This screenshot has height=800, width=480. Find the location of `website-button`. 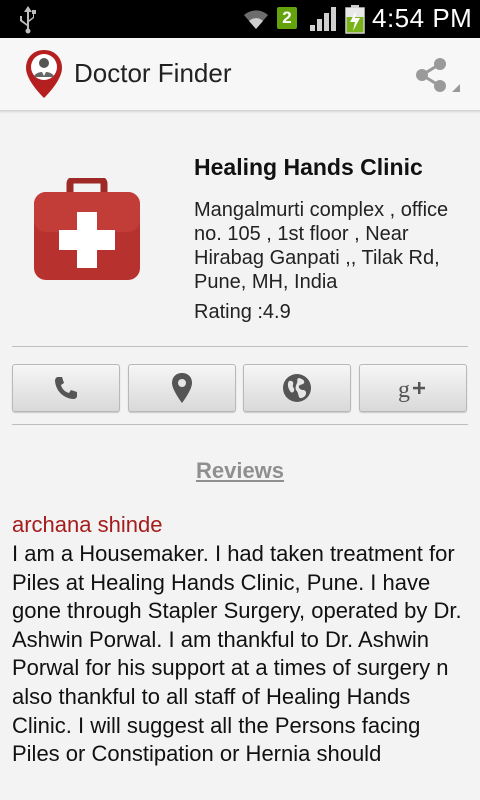

website-button is located at coordinates (297, 388).